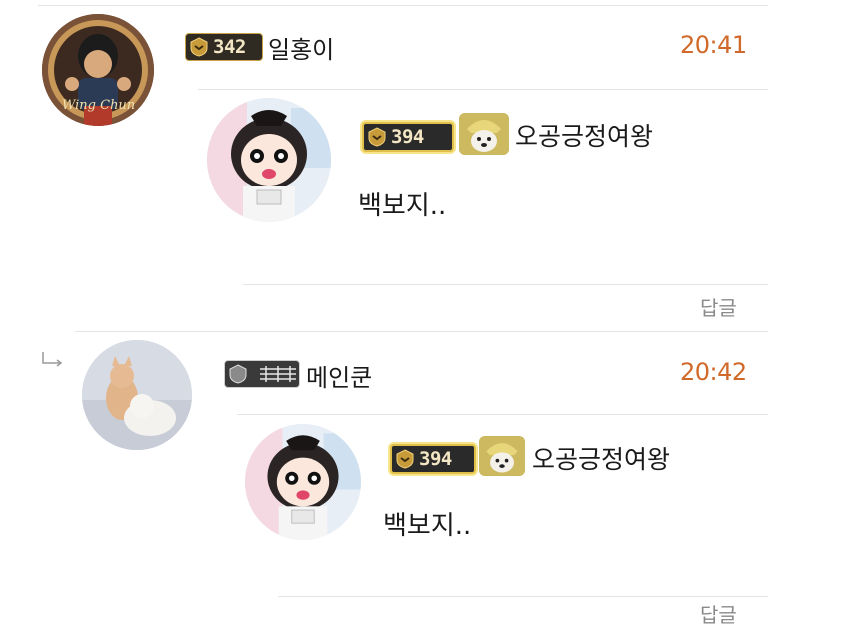 This screenshot has height=628, width=850. I want to click on commenter-avatar, so click(137, 395).